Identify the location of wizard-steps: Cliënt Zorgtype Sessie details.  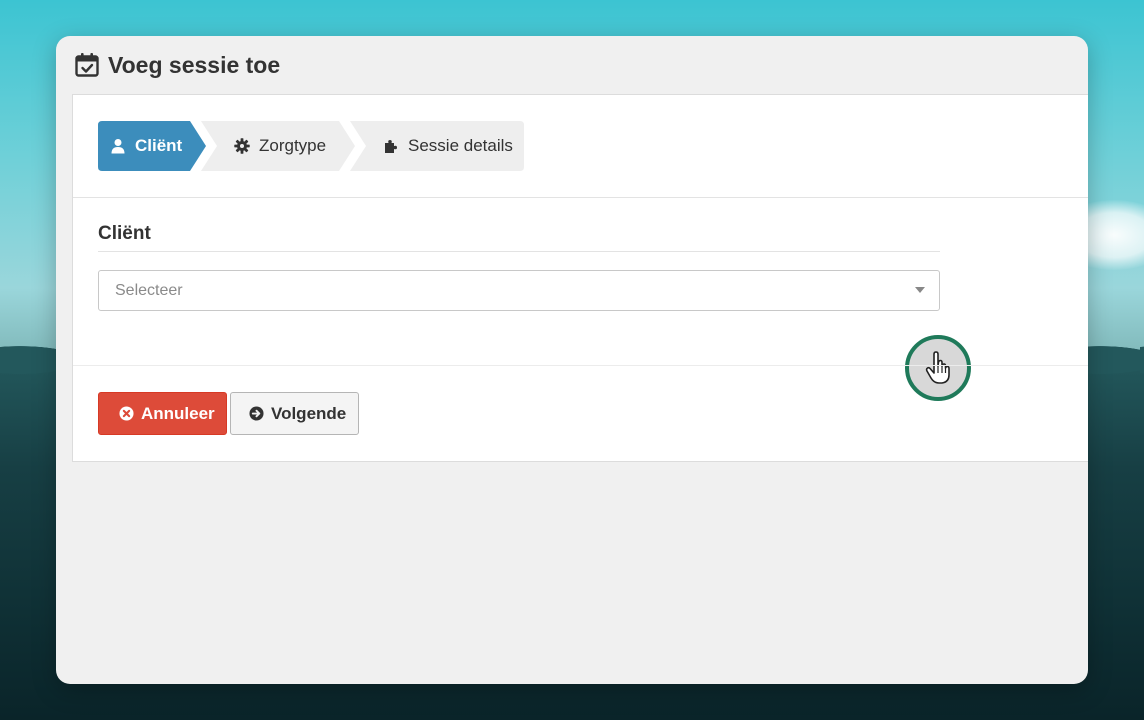
(311, 146).